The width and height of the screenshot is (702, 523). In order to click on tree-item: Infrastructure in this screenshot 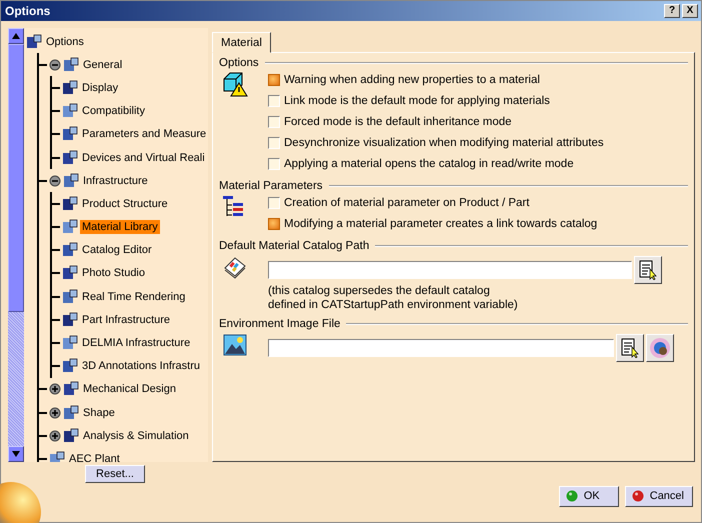, I will do `click(115, 181)`.